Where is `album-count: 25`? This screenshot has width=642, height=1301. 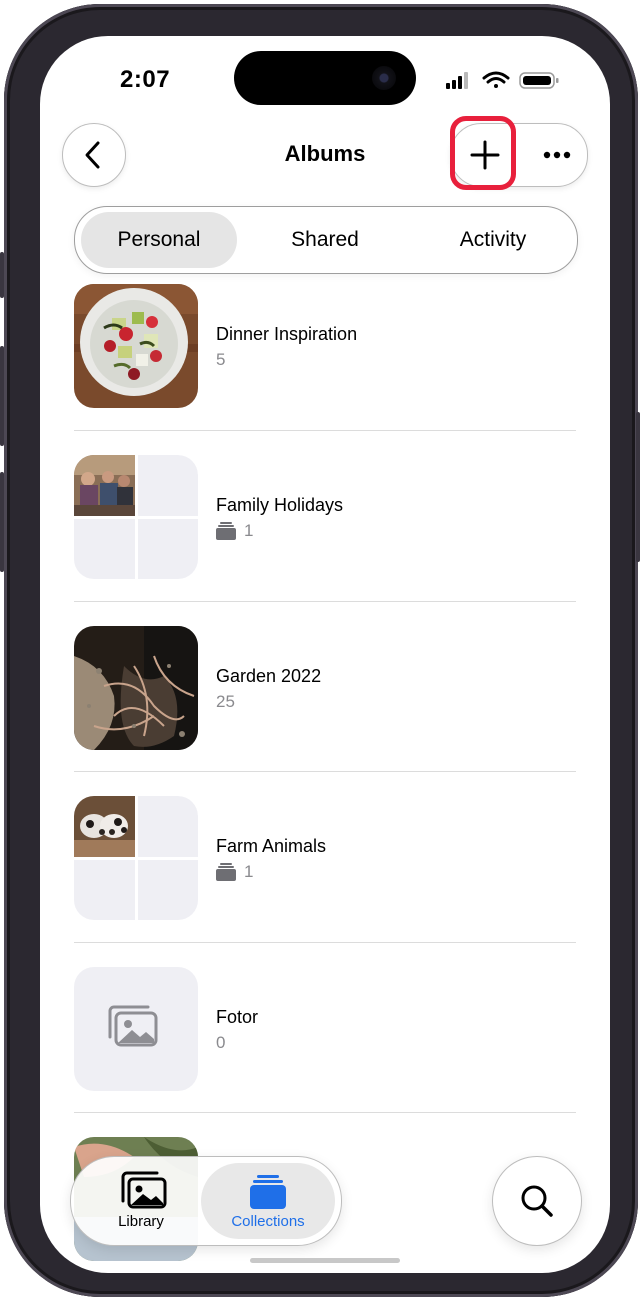
album-count: 25 is located at coordinates (225, 702).